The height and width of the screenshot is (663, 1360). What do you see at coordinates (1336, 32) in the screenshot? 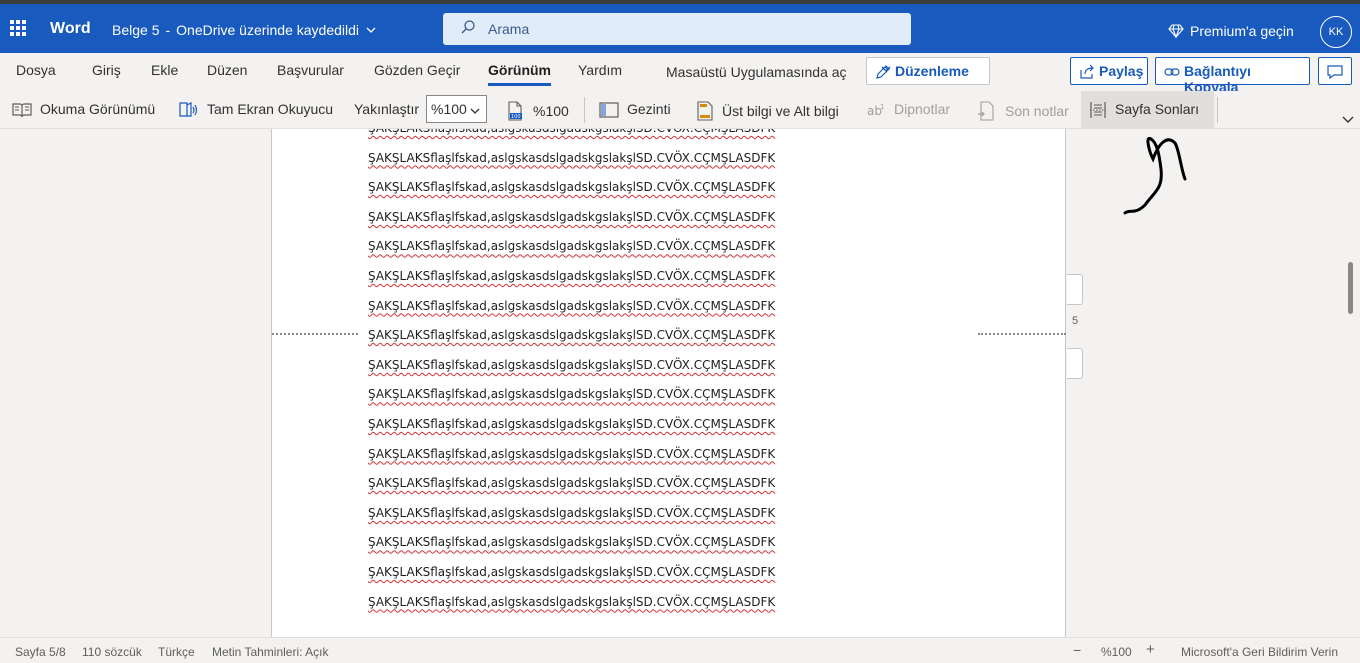
I see `user-avatar: KK` at bounding box center [1336, 32].